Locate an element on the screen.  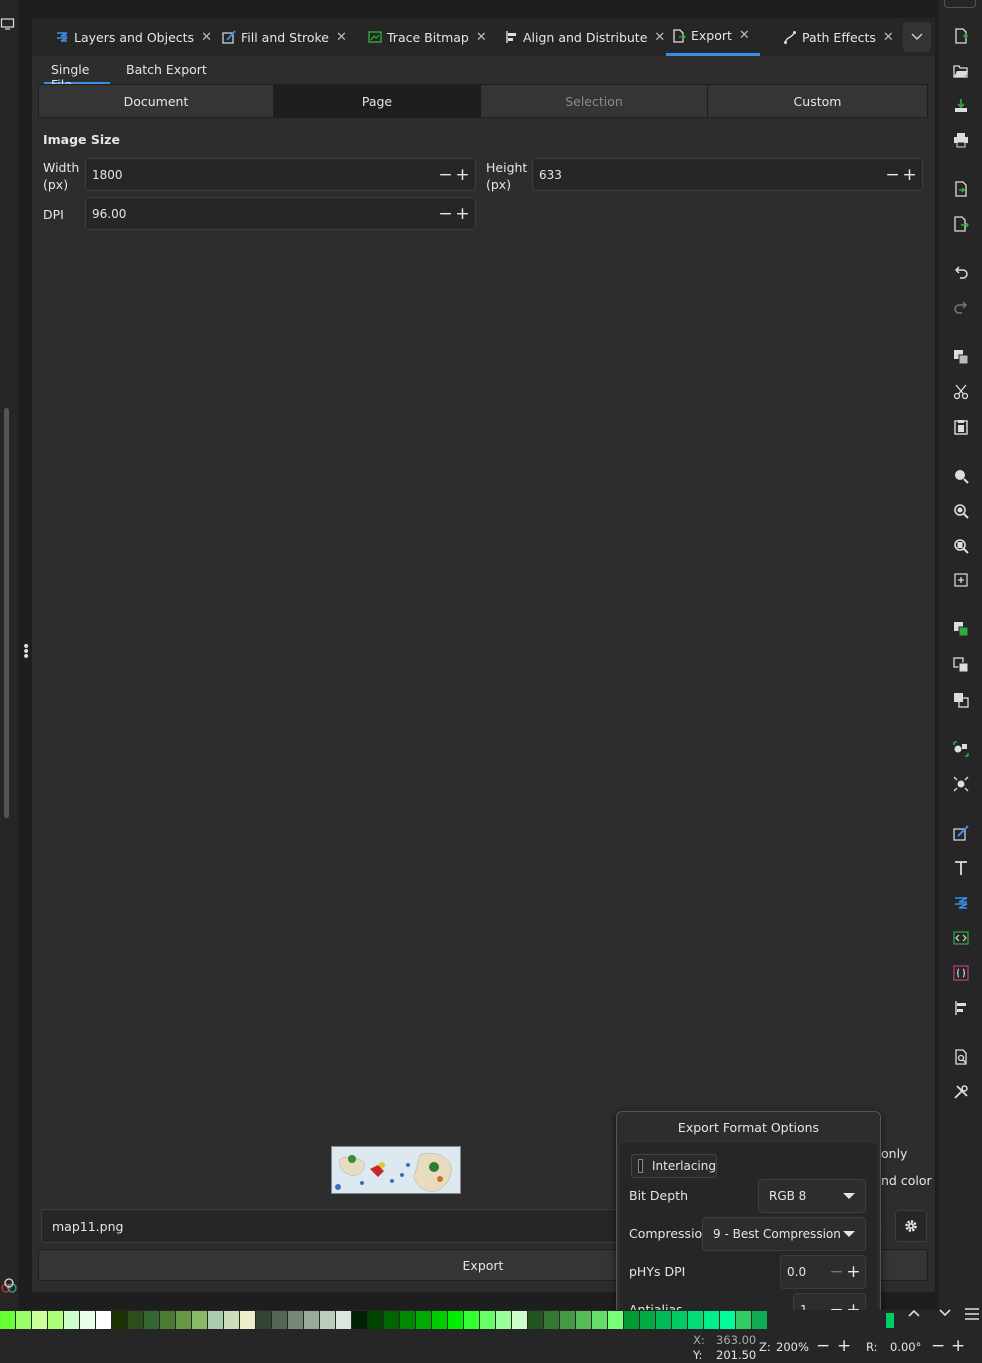
ungroup-icon is located at coordinates (961, 784).